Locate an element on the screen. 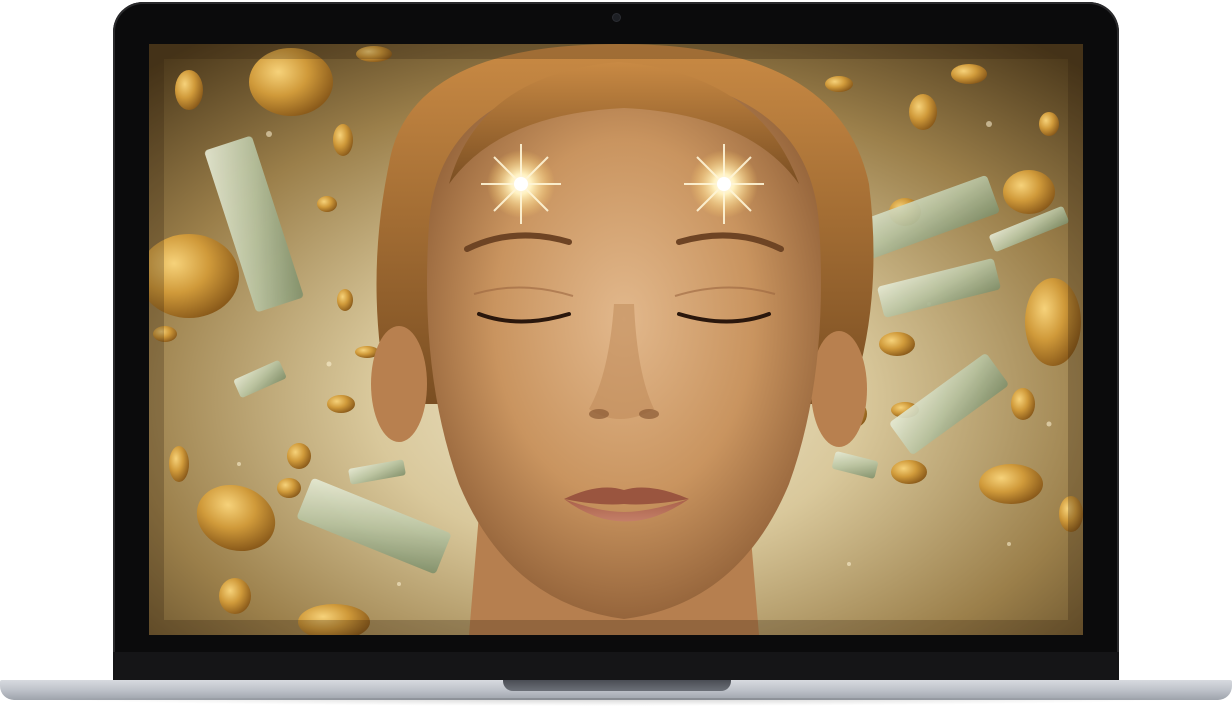  base-shadow is located at coordinates (616, 702).